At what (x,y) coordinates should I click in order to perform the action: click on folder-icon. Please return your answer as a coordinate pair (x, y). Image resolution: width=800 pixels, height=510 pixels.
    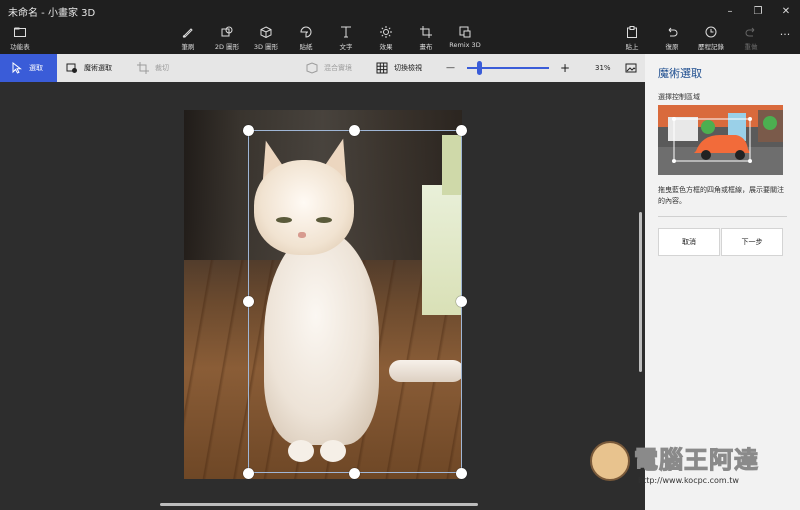
    Looking at the image, I should click on (20, 32).